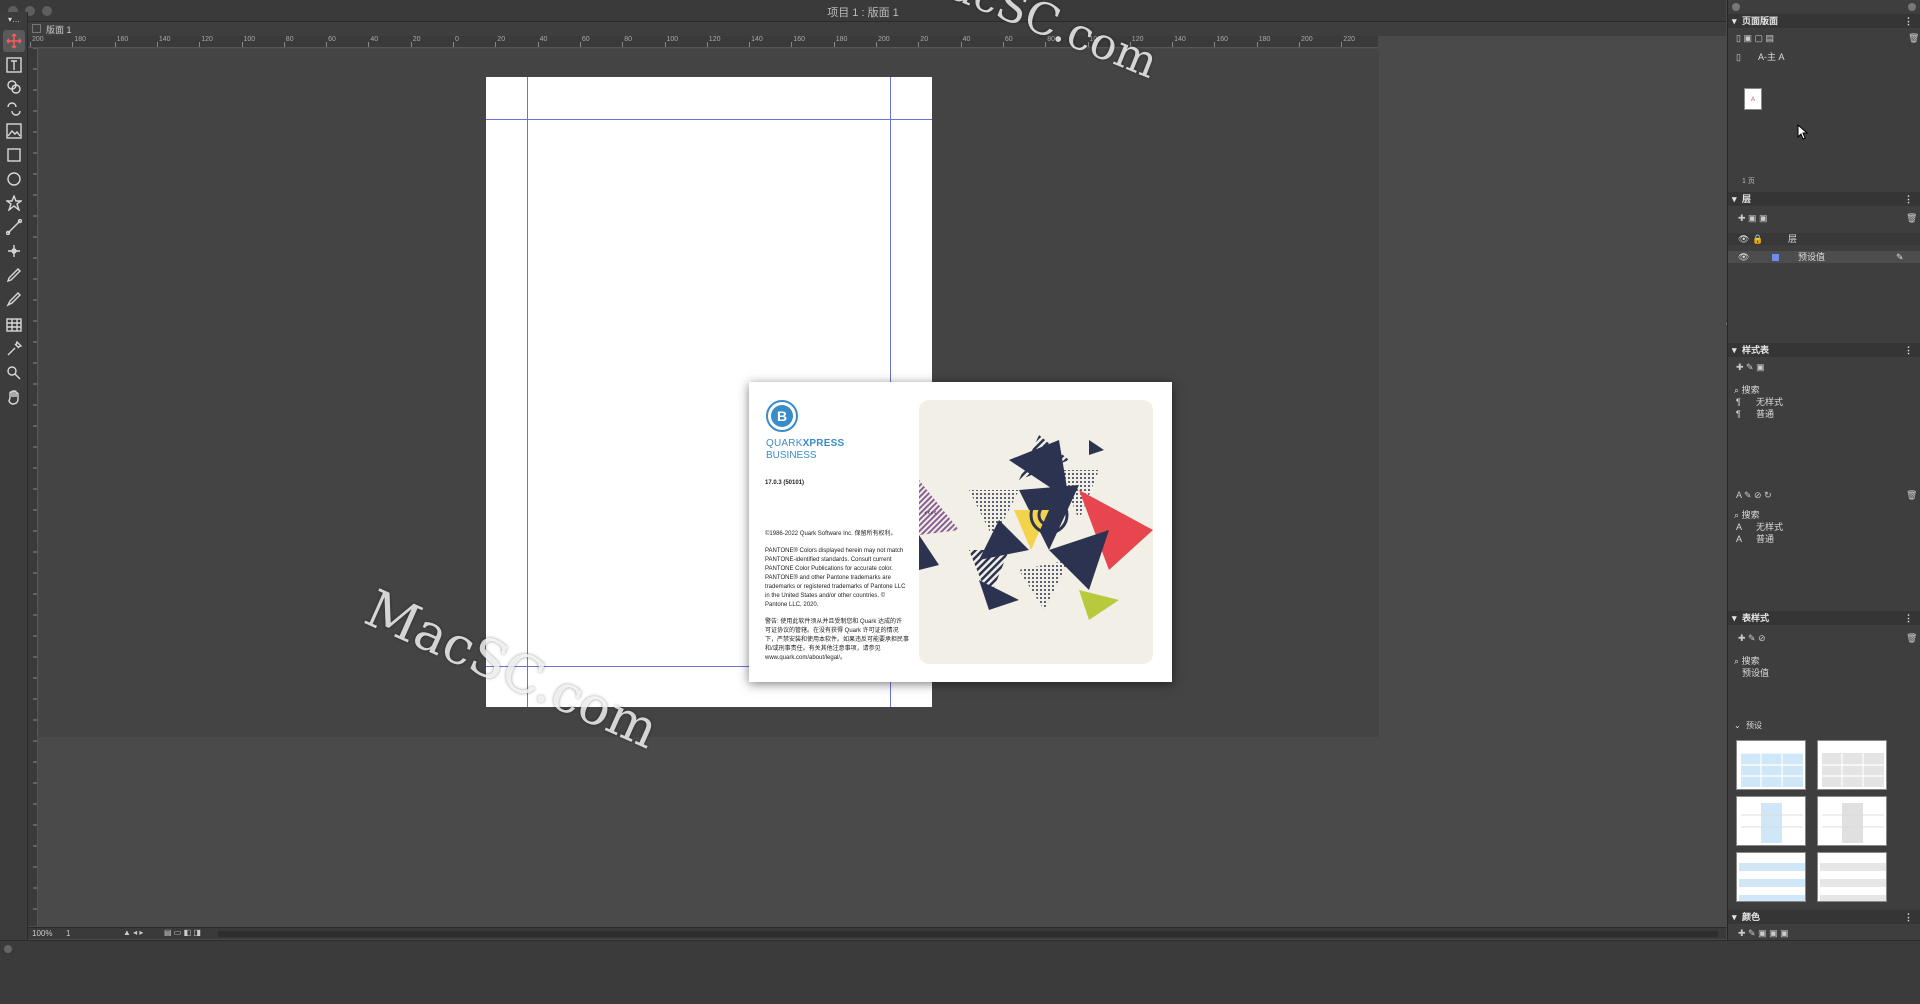  Describe the element at coordinates (1738, 414) in the screenshot. I see `paragraph-icon: ¶` at that location.